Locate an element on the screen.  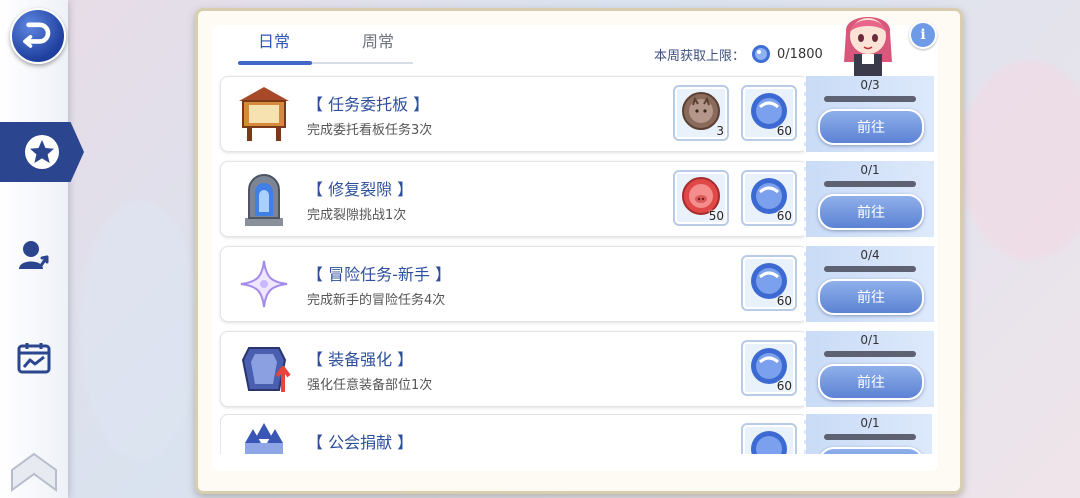
chevron-up-icon is located at coordinates (34, 472).